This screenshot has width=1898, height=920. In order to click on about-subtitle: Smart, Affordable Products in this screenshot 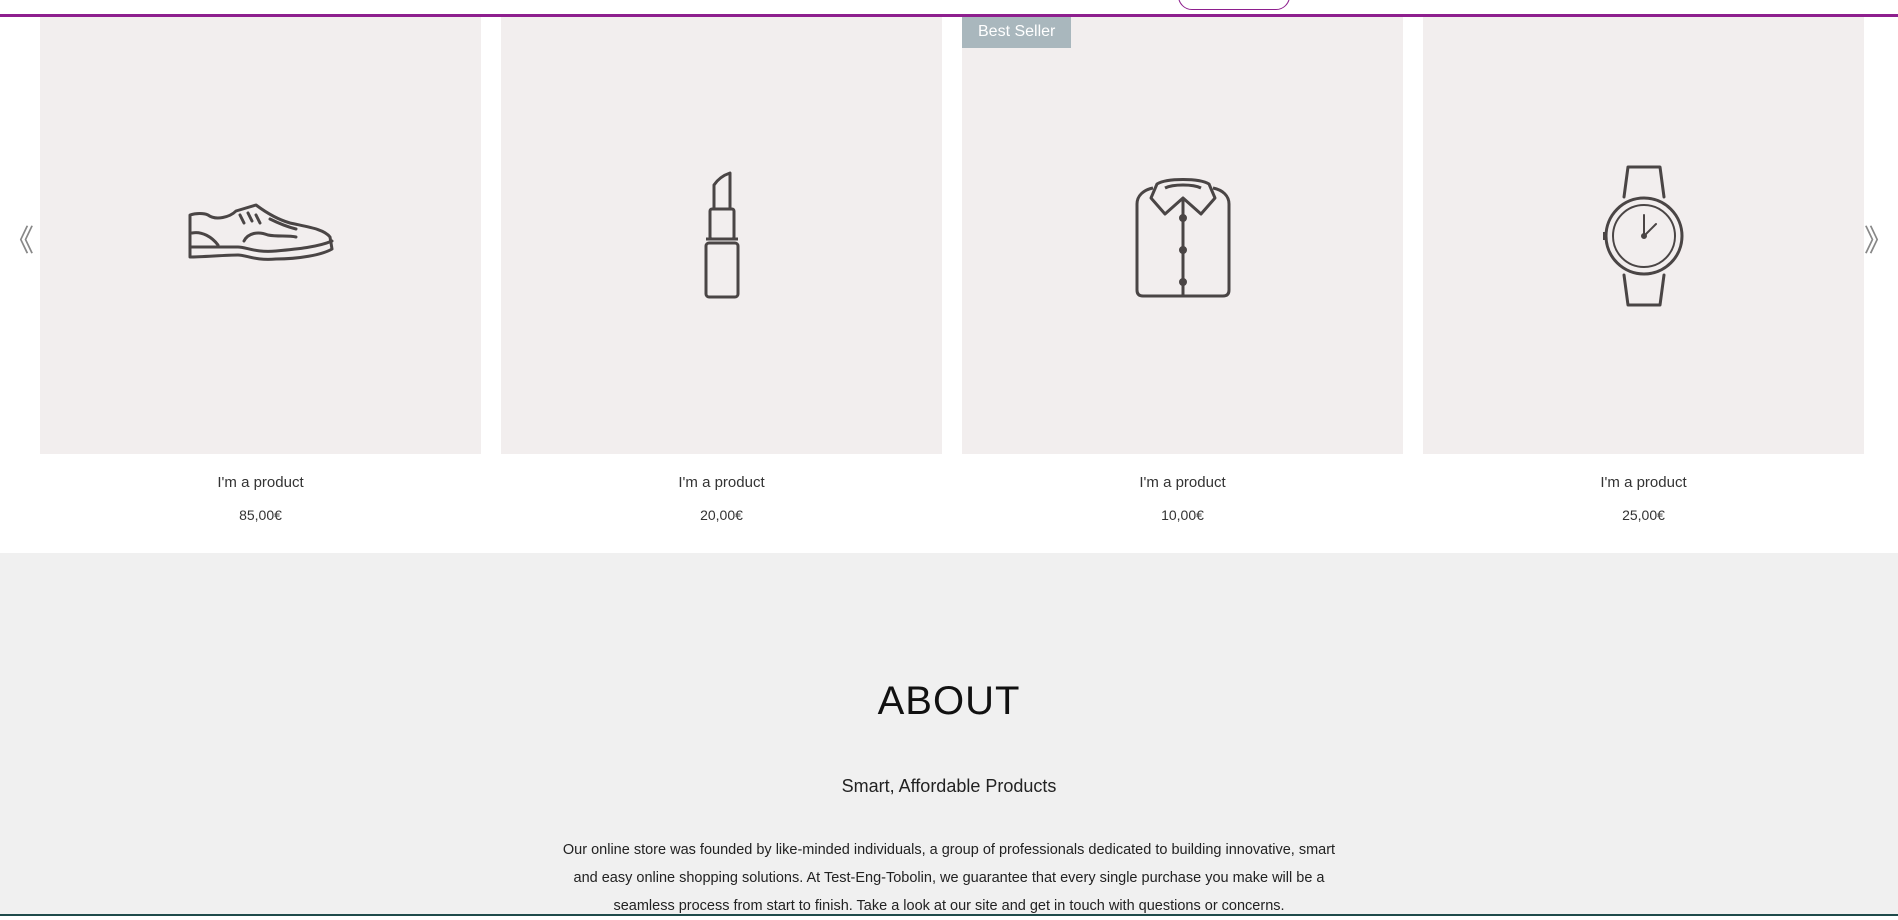, I will do `click(949, 786)`.